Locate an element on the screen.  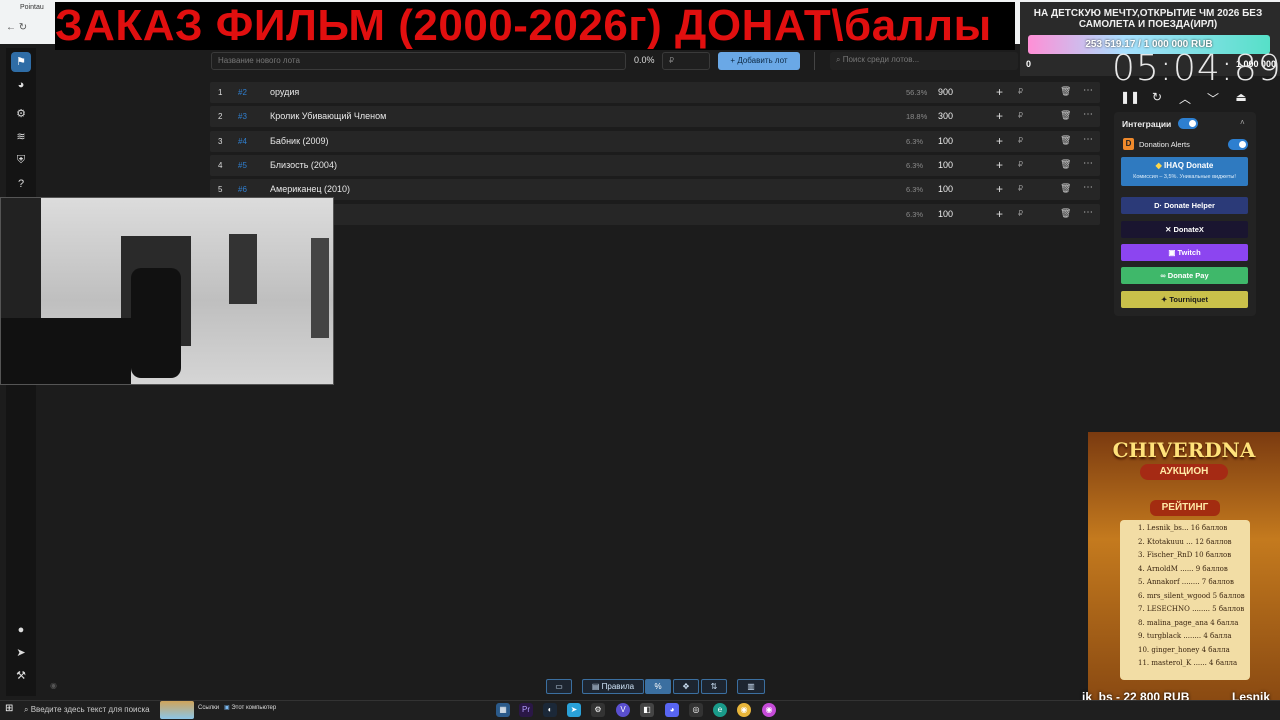
integrations-title: Интеграции is located at coordinates (1147, 124).